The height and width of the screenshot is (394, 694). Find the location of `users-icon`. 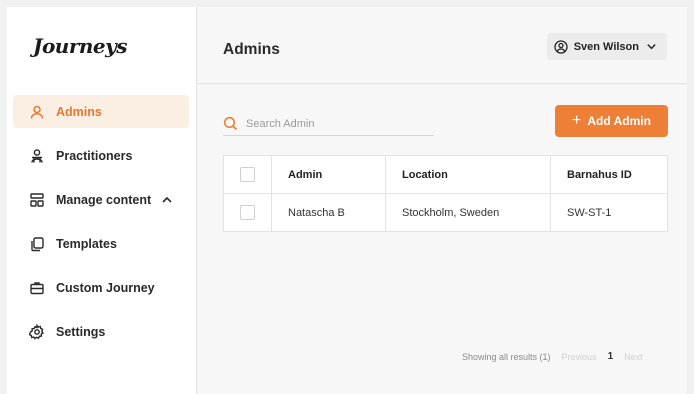

users-icon is located at coordinates (37, 156).